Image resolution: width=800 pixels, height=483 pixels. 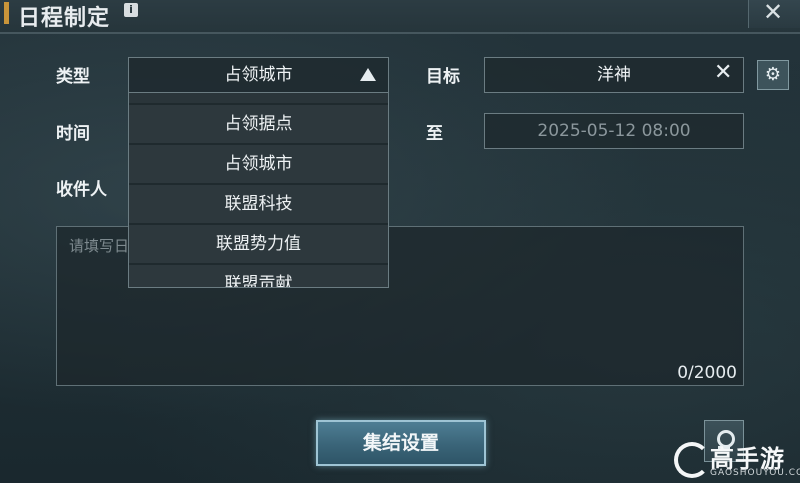 I want to click on target-field: 洋神, so click(x=614, y=75).